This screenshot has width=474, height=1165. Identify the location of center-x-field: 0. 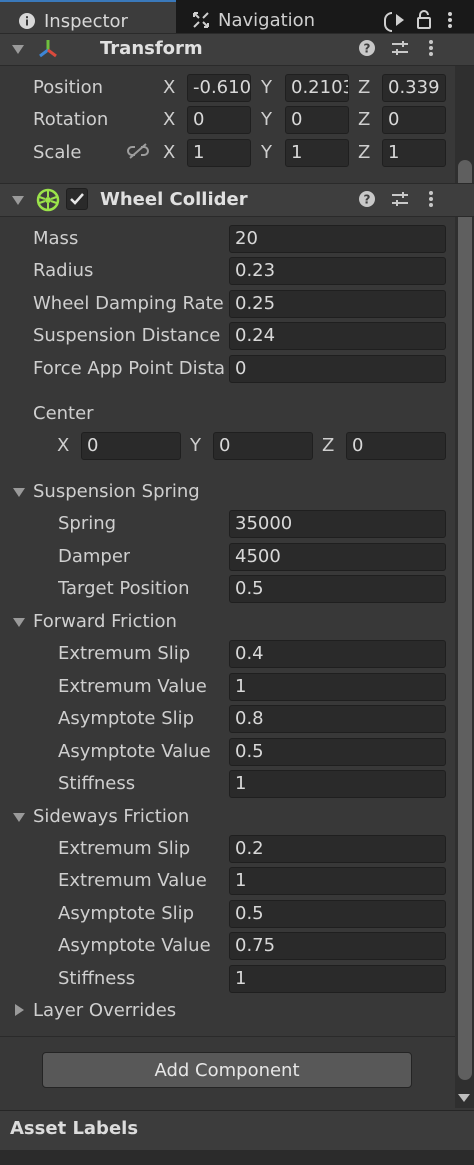
(131, 446).